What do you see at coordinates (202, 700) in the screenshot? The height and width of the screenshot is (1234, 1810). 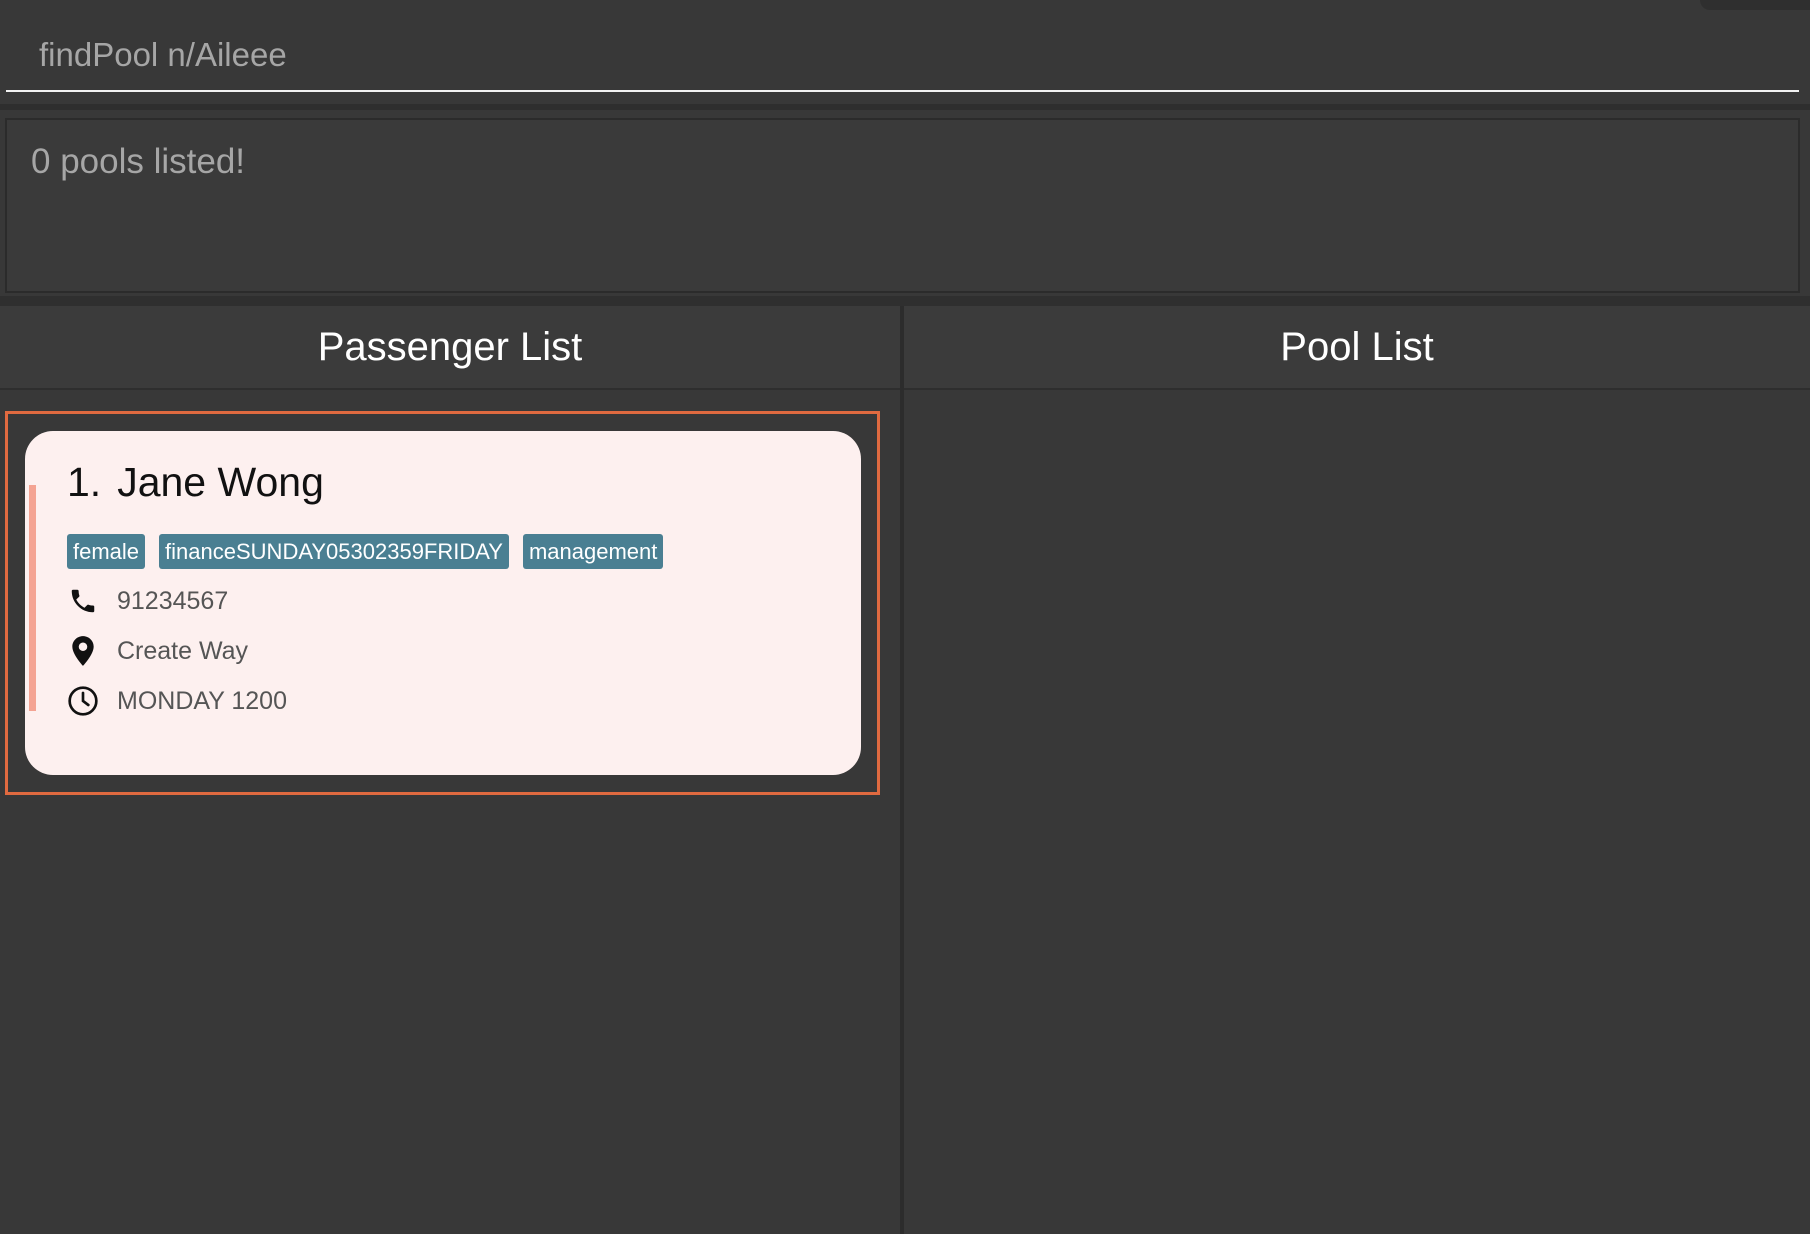 I see `trip-time: MONDAY 1200` at bounding box center [202, 700].